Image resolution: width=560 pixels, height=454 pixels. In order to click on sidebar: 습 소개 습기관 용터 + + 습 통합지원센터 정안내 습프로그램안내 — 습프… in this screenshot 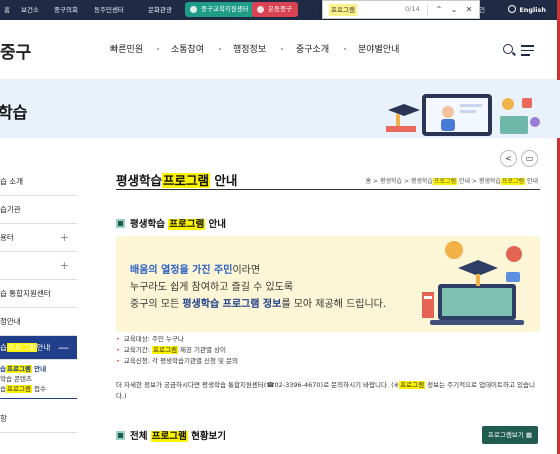, I will do `click(38, 300)`.